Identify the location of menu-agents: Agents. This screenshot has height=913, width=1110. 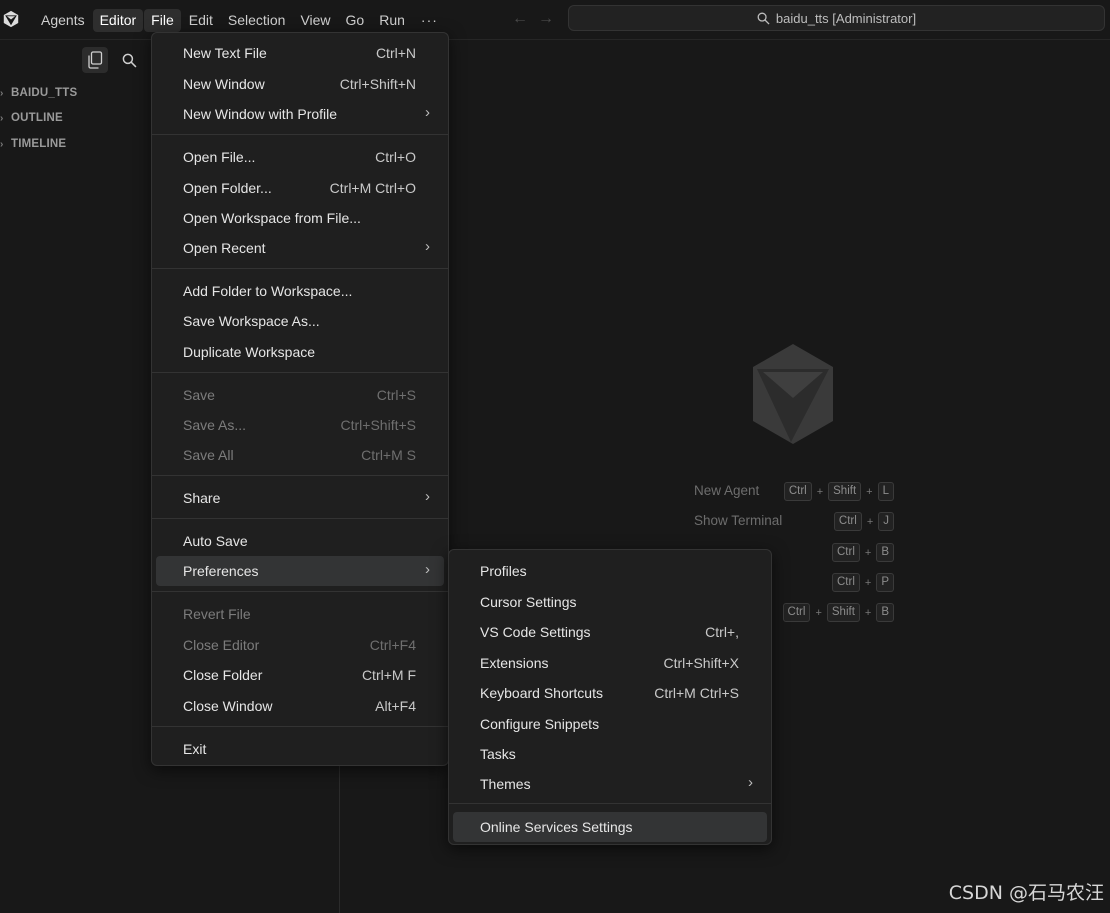
(63, 20).